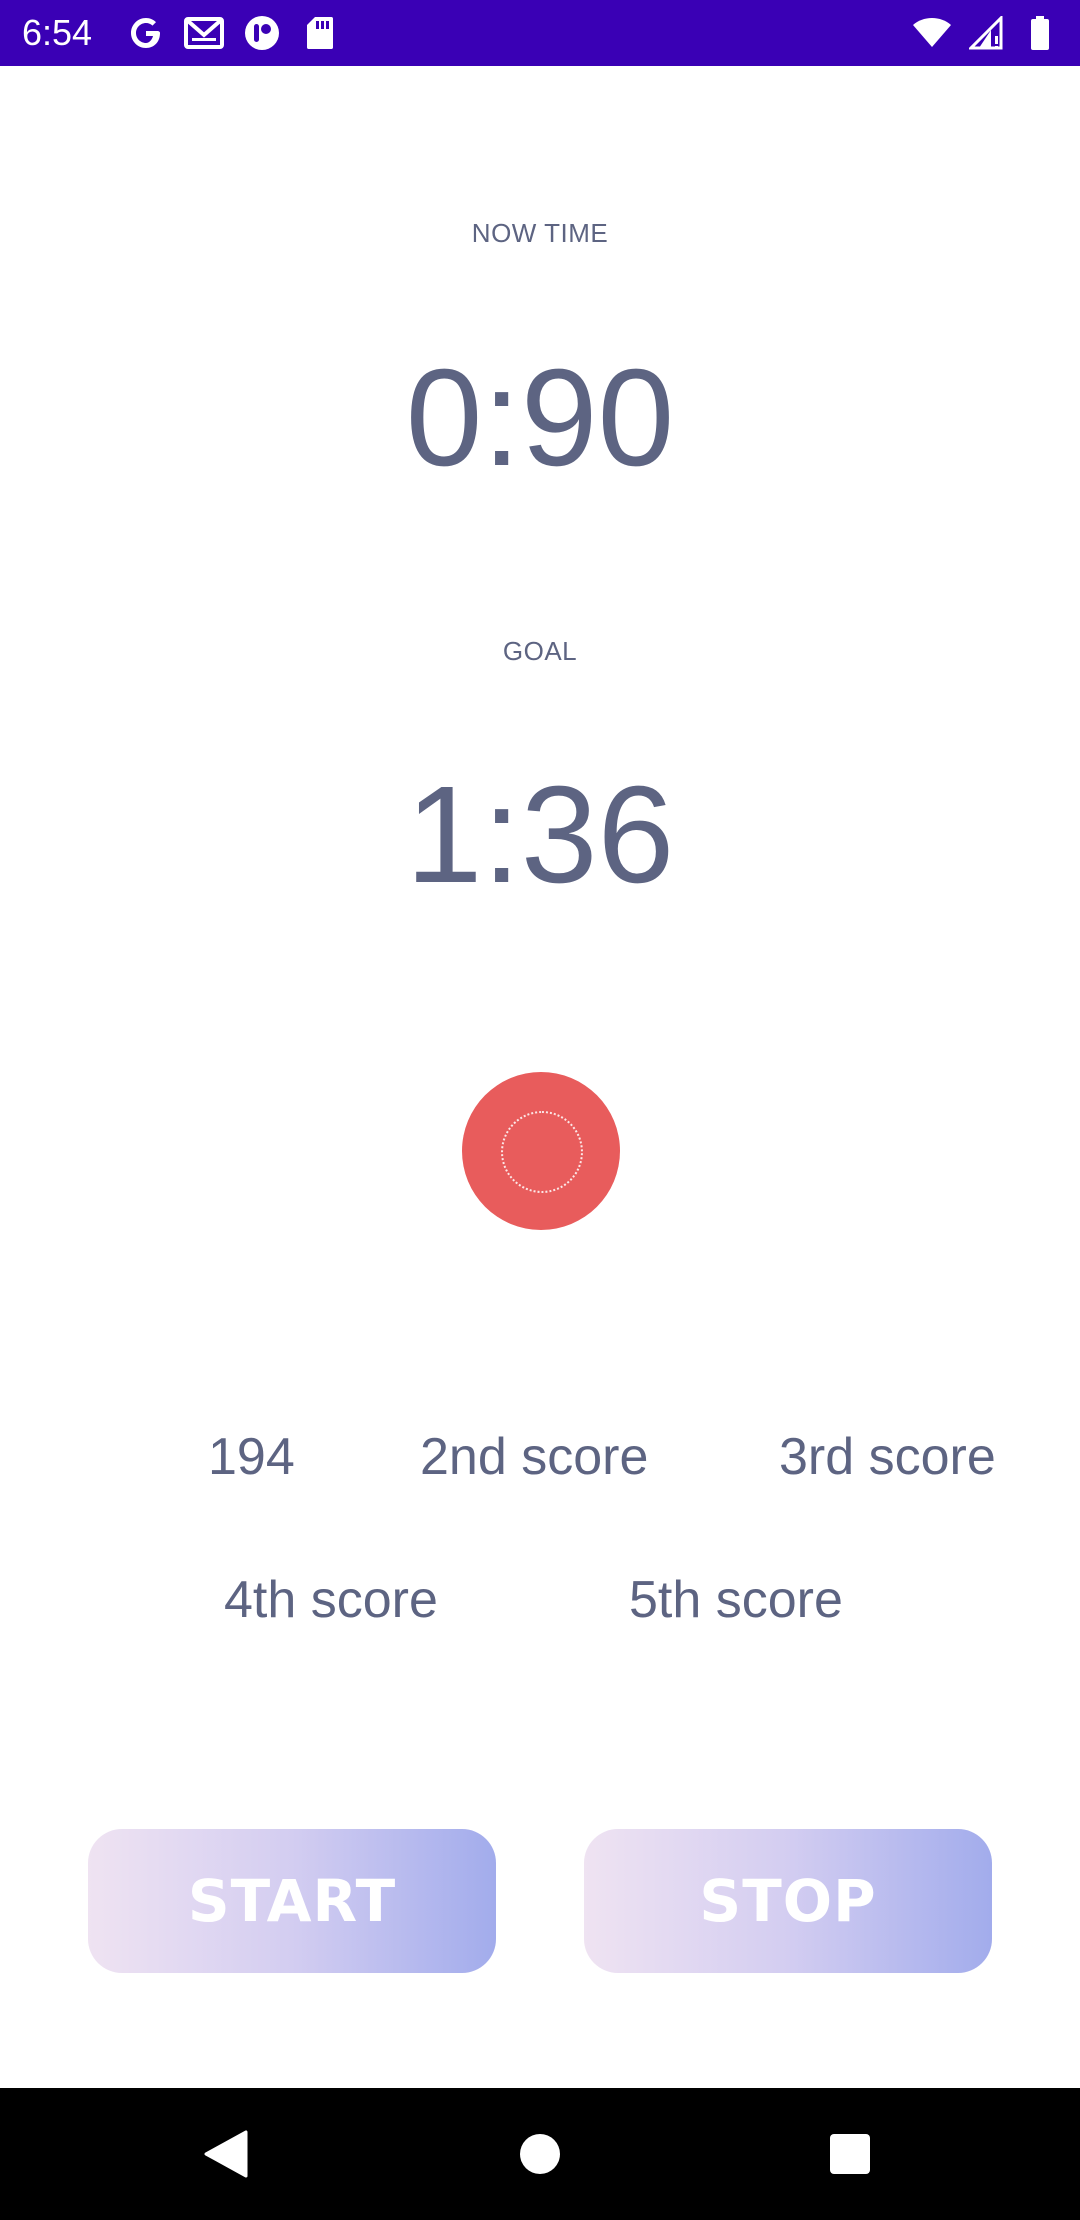  Describe the element at coordinates (57, 32) in the screenshot. I see `status-time: 6:54` at that location.